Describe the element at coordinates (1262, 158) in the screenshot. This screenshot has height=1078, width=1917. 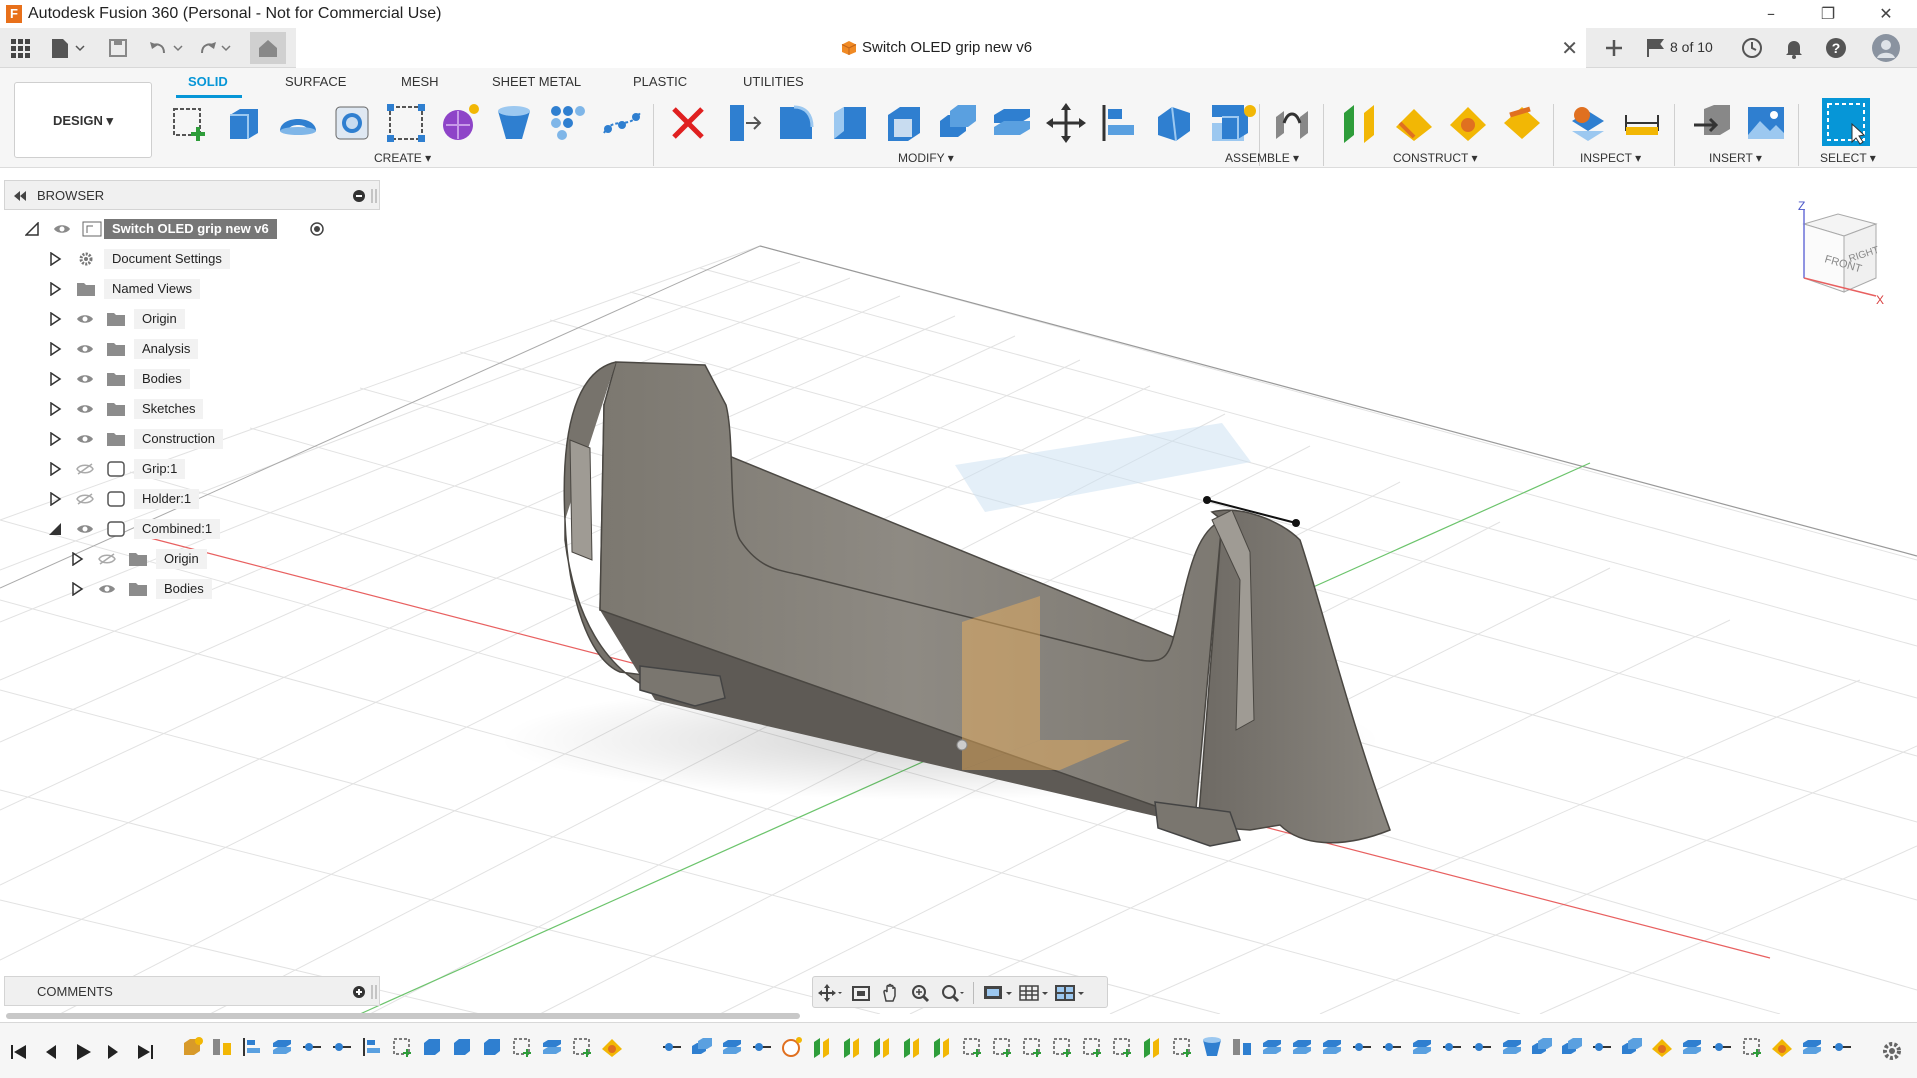
I see `group-assemble: ASSEMBLE ▾` at that location.